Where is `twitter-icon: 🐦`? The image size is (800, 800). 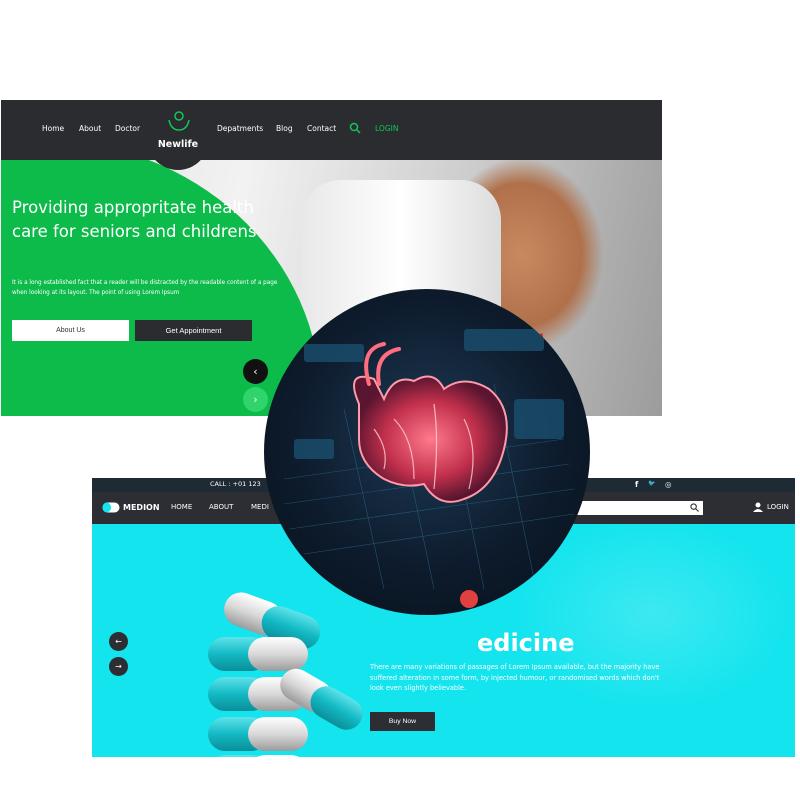
twitter-icon: 🐦 is located at coordinates (651, 483).